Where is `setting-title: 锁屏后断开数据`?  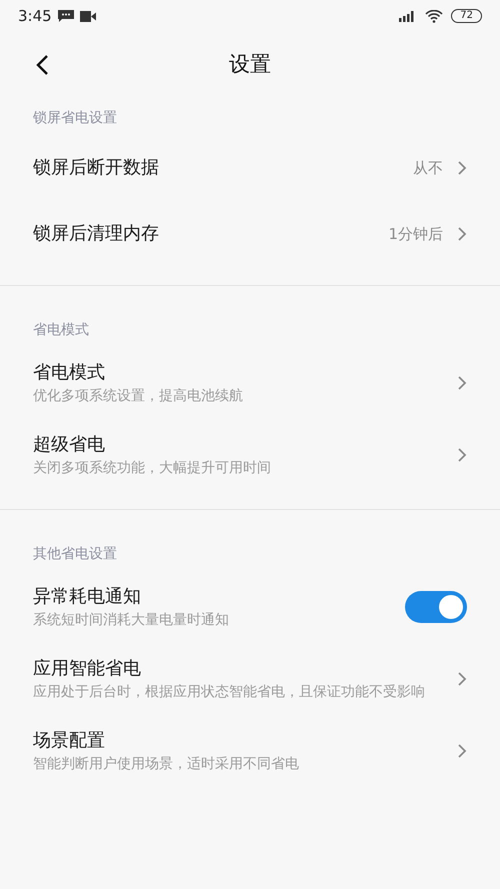 setting-title: 锁屏后断开数据 is located at coordinates (96, 168).